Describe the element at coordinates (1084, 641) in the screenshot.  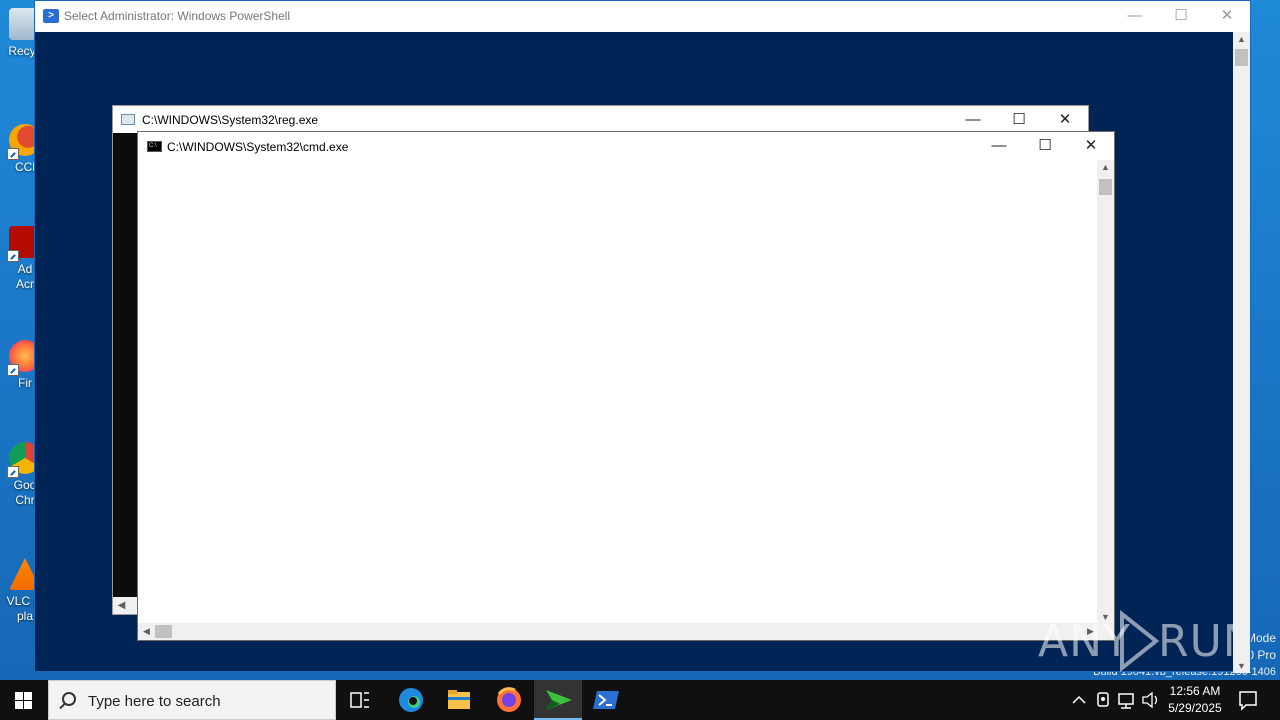
I see `anyrun-logo-text-any: ANY` at that location.